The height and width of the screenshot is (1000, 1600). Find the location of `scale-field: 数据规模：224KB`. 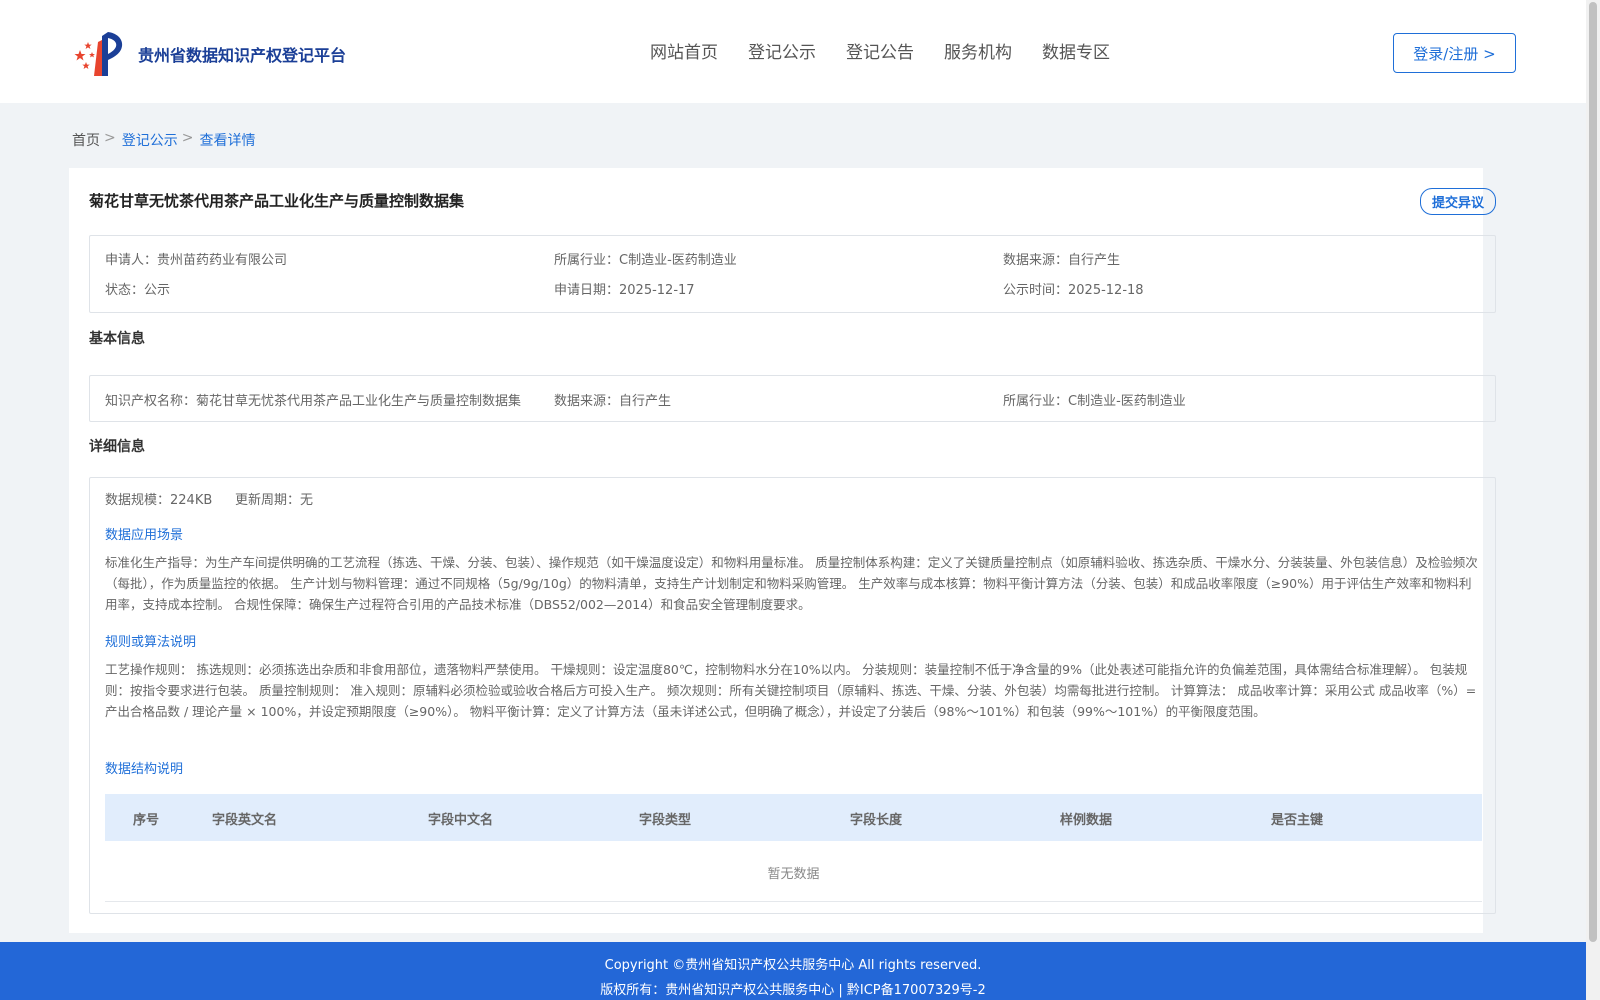

scale-field: 数据规模：224KB is located at coordinates (158, 498).